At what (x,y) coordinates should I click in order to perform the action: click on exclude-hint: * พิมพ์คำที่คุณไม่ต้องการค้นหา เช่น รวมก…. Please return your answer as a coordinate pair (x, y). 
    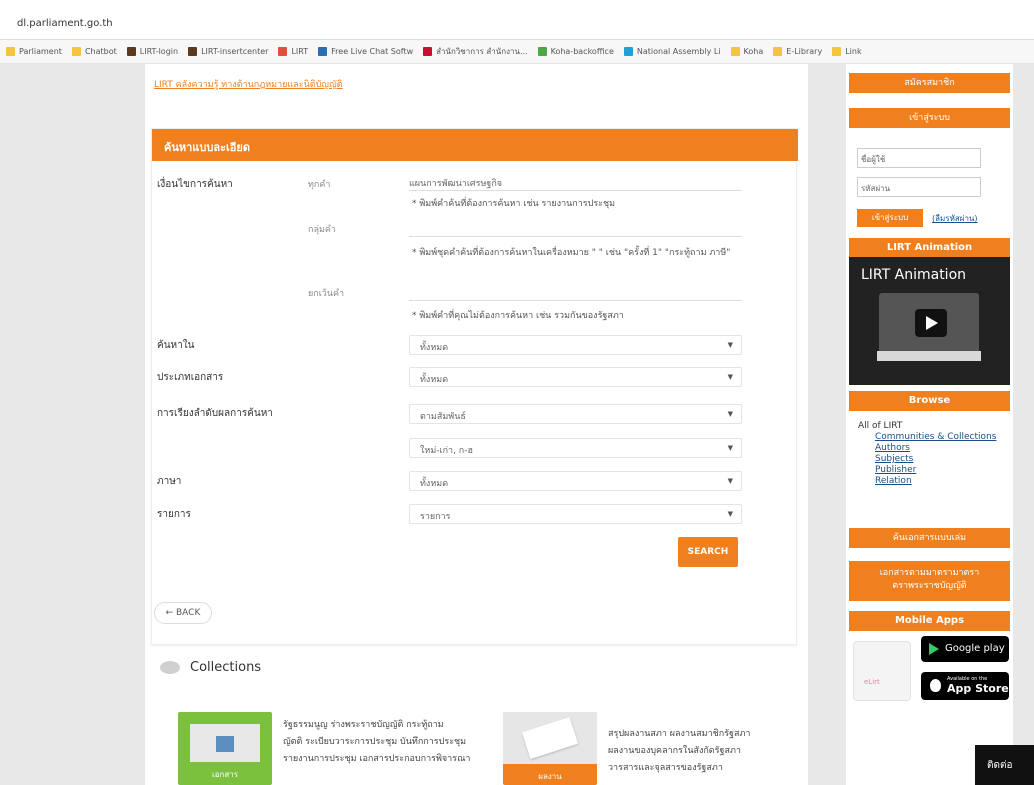
    Looking at the image, I should click on (518, 316).